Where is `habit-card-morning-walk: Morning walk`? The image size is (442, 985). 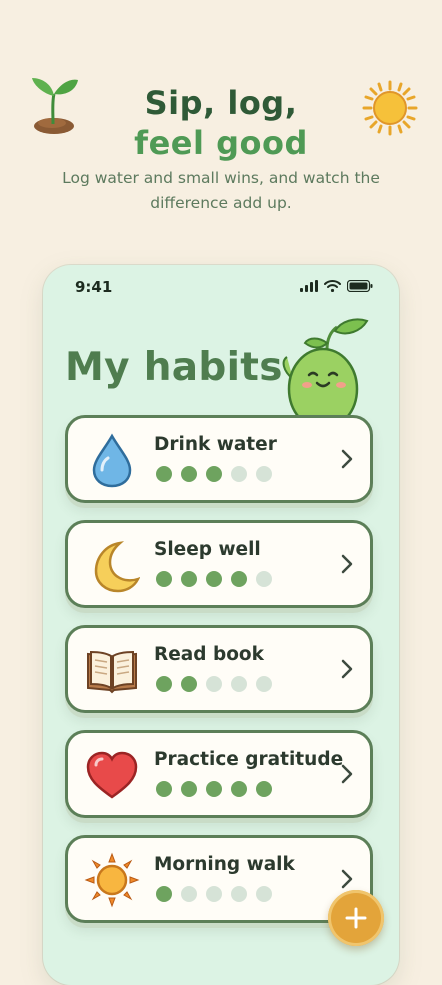
habit-card-morning-walk: Morning walk is located at coordinates (219, 879).